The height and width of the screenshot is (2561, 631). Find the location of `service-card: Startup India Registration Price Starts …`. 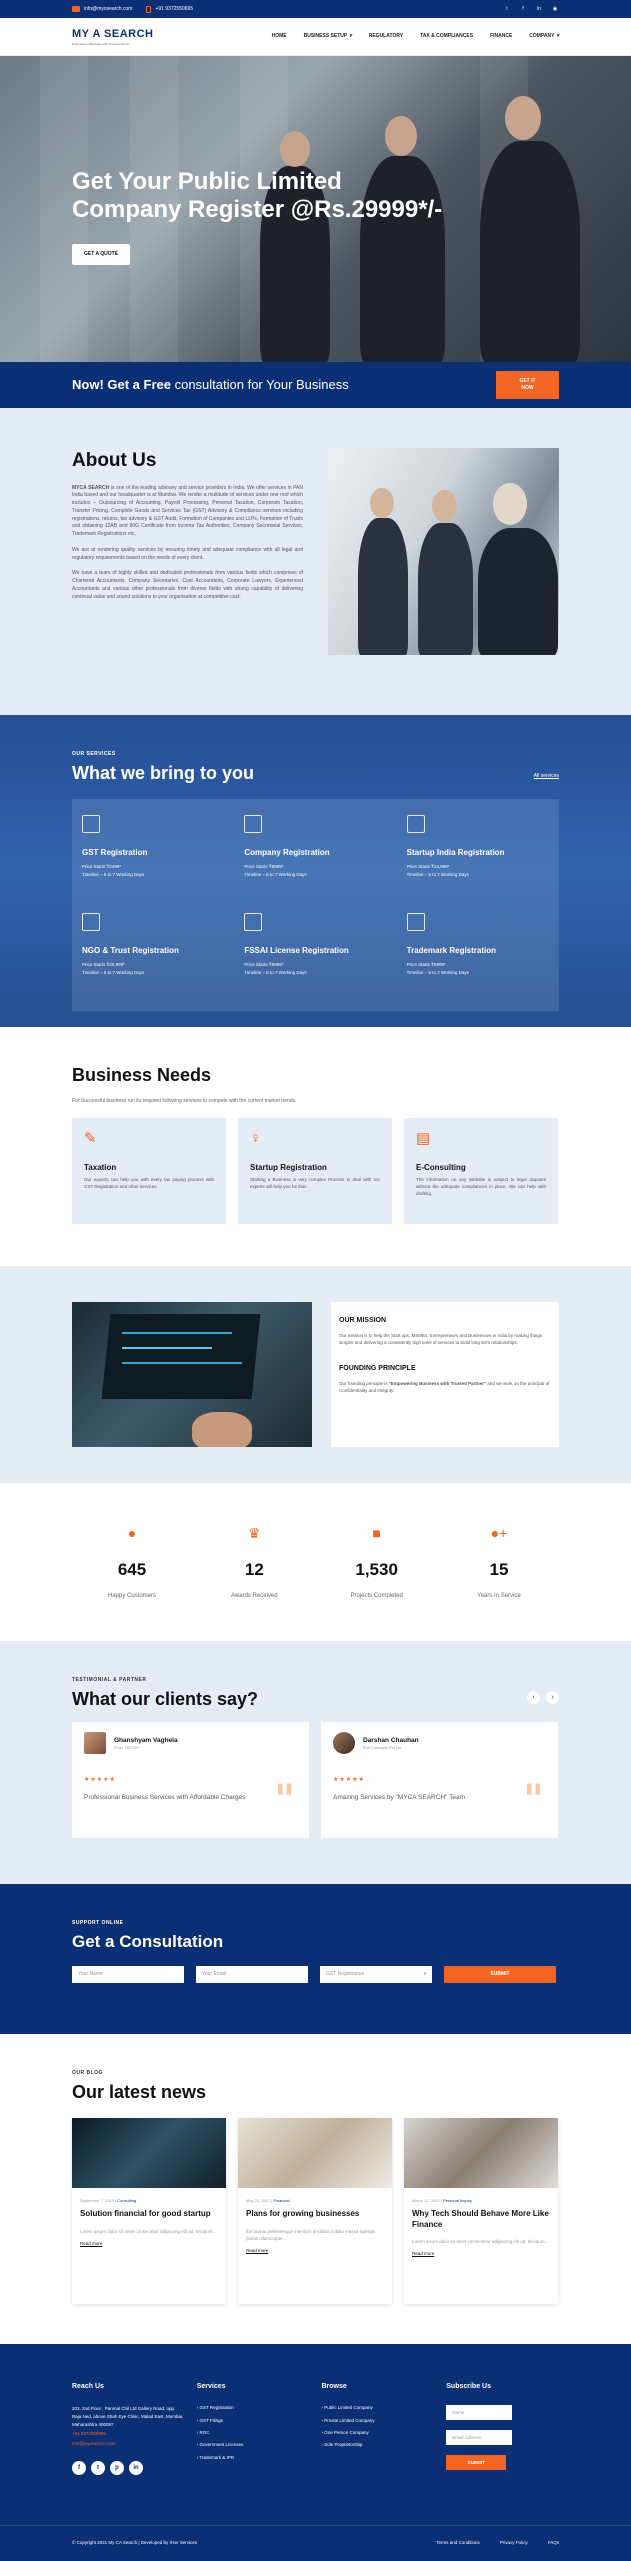

service-card: Startup India Registration Price Starts … is located at coordinates (478, 856).